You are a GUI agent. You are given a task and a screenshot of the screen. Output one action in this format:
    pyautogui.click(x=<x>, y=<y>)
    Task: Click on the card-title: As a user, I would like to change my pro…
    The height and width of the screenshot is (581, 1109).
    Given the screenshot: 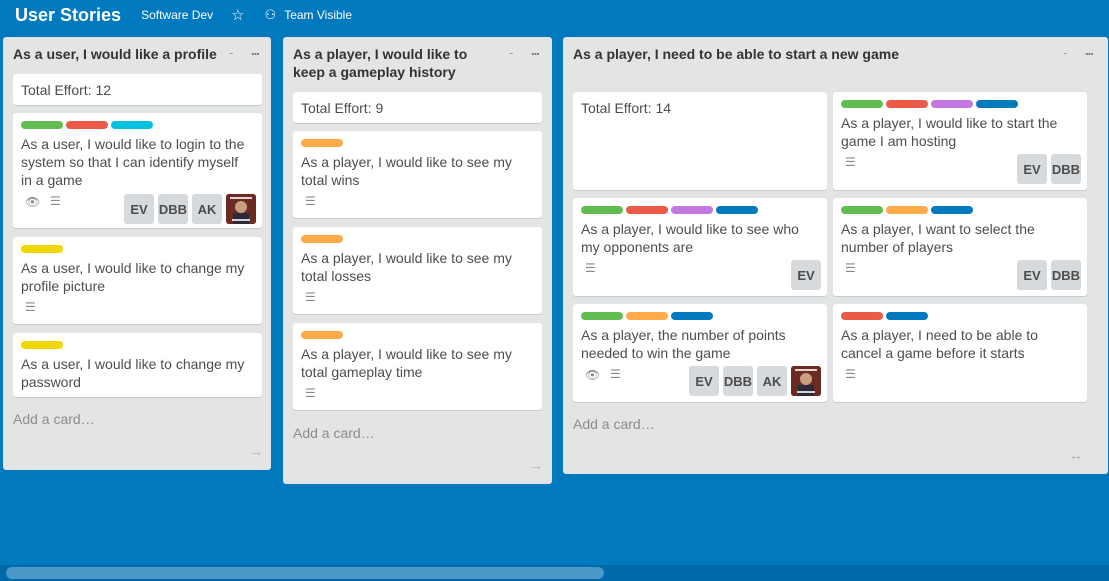 What is the action you would take?
    pyautogui.click(x=133, y=277)
    